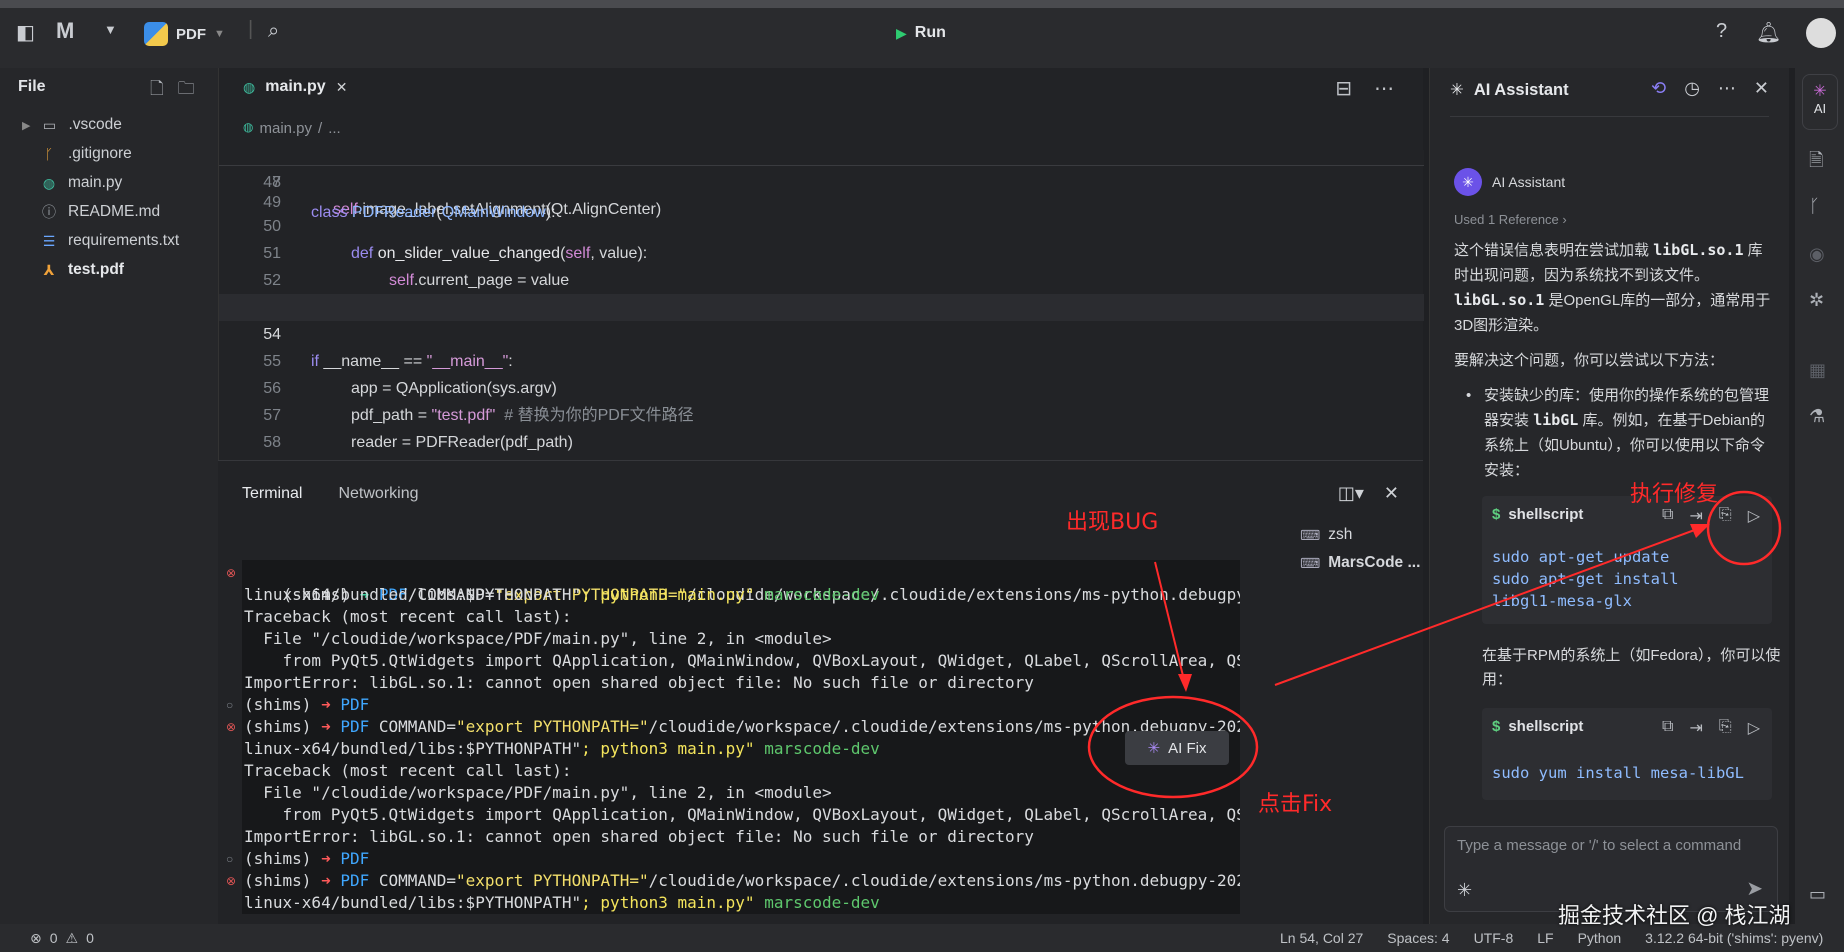 This screenshot has height=952, width=1844. Describe the element at coordinates (1185, 683) in the screenshot. I see `annotation-arrowhead` at that location.